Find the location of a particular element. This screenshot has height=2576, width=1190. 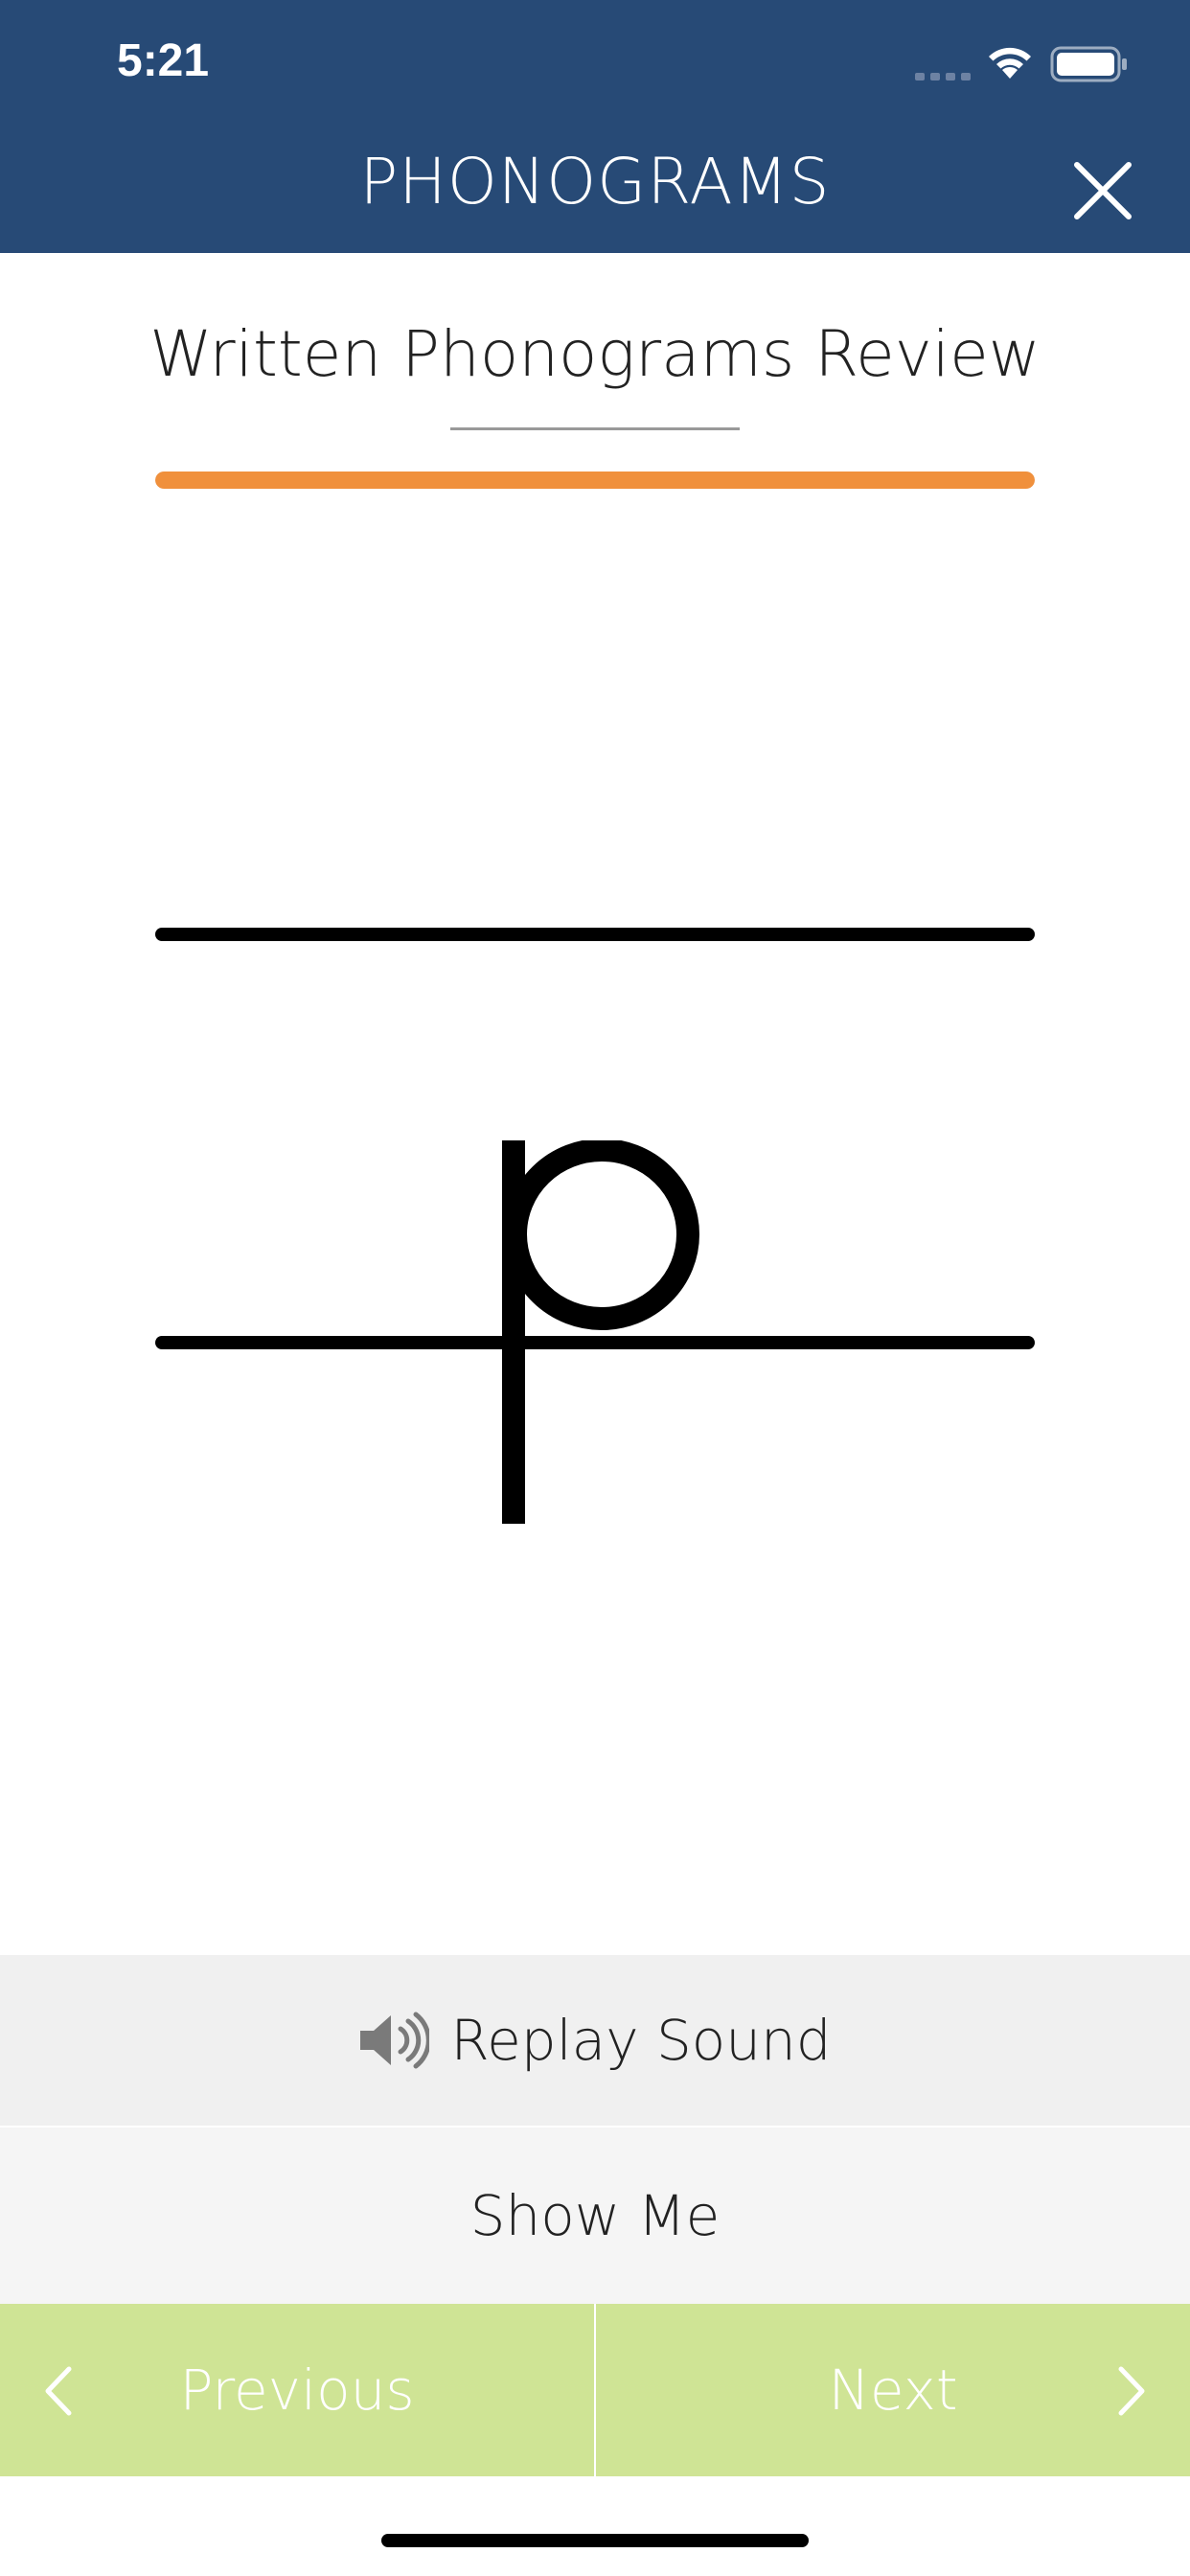

close-icon is located at coordinates (1102, 190).